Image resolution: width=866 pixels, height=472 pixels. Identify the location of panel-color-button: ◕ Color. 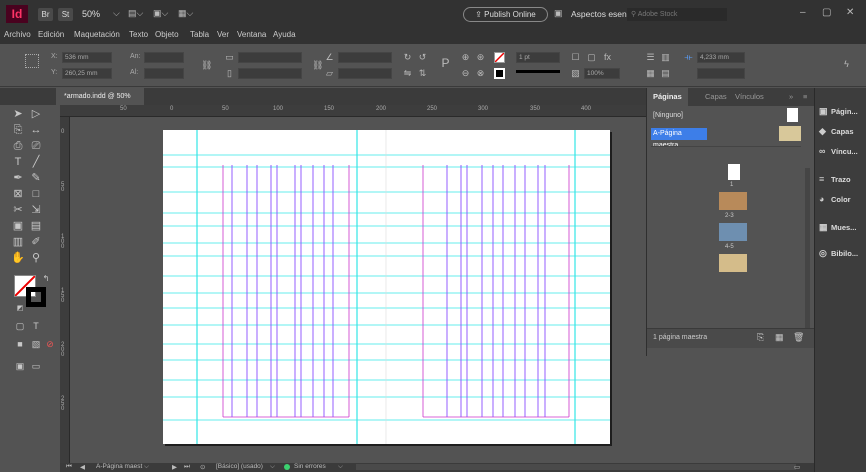
(835, 199).